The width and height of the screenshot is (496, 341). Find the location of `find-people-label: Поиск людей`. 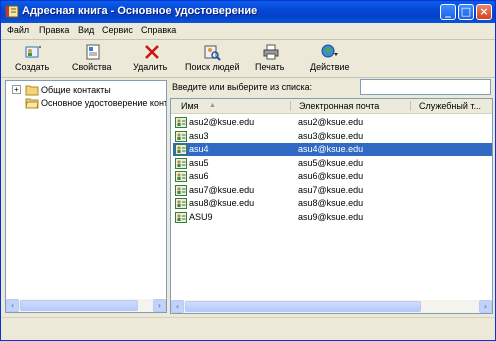

find-people-label: Поиск людей is located at coordinates (212, 67).